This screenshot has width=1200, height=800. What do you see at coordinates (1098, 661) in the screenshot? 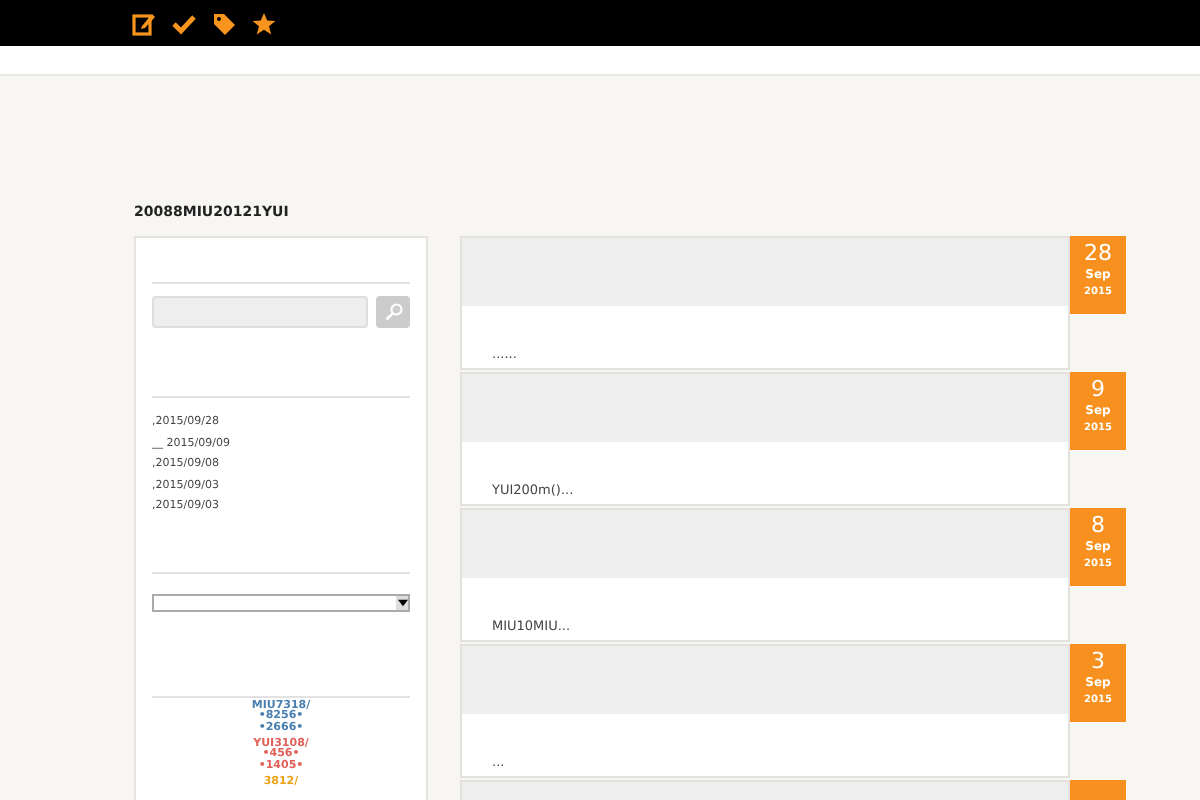
I see `date-day: 3` at bounding box center [1098, 661].